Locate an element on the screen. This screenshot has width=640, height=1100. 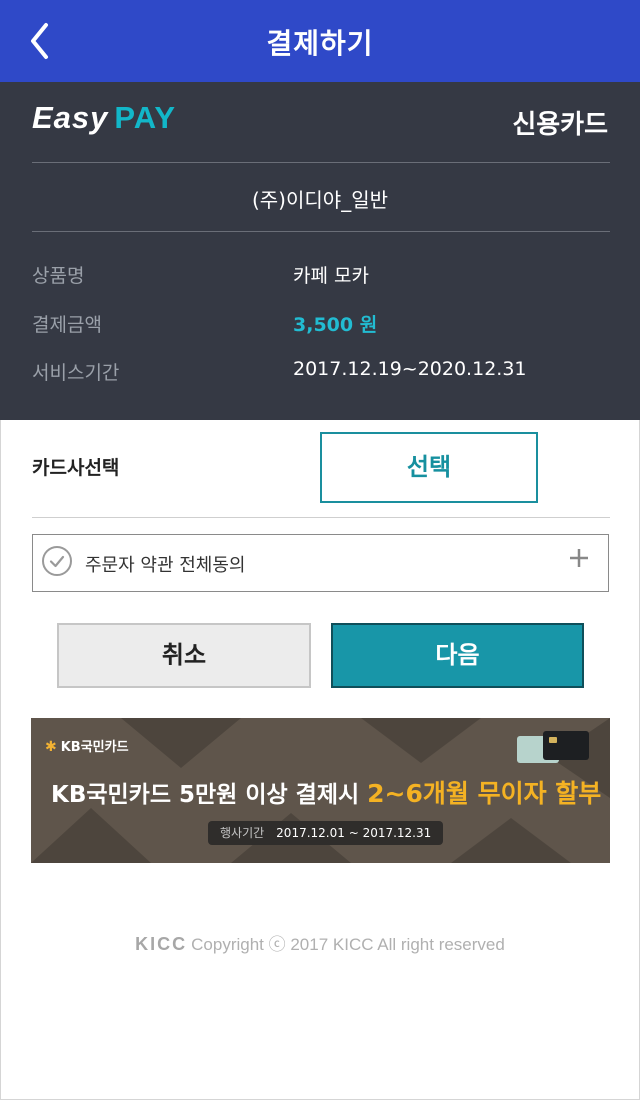
banner-headline: KB국민카드 5만원 이상 결제시 2~6개월 무이자 할부 is located at coordinates (326, 792).